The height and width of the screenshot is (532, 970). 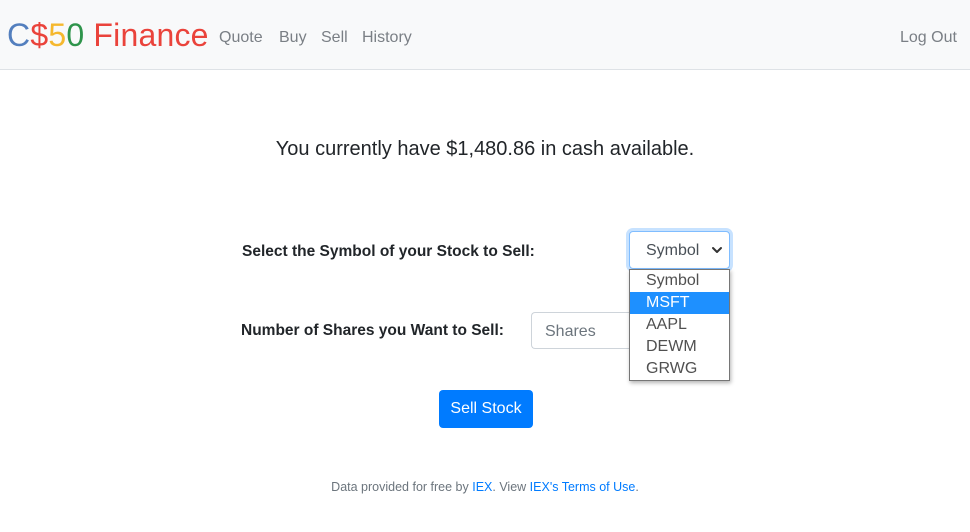 What do you see at coordinates (679, 303) in the screenshot?
I see `symbol-option-msft: MSFT` at bounding box center [679, 303].